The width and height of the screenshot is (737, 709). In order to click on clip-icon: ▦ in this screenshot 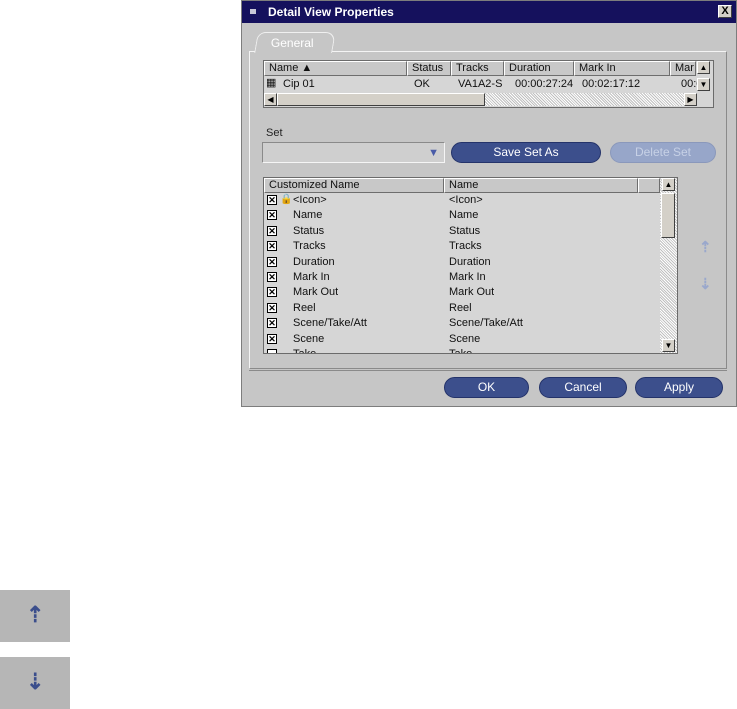, I will do `click(271, 83)`.